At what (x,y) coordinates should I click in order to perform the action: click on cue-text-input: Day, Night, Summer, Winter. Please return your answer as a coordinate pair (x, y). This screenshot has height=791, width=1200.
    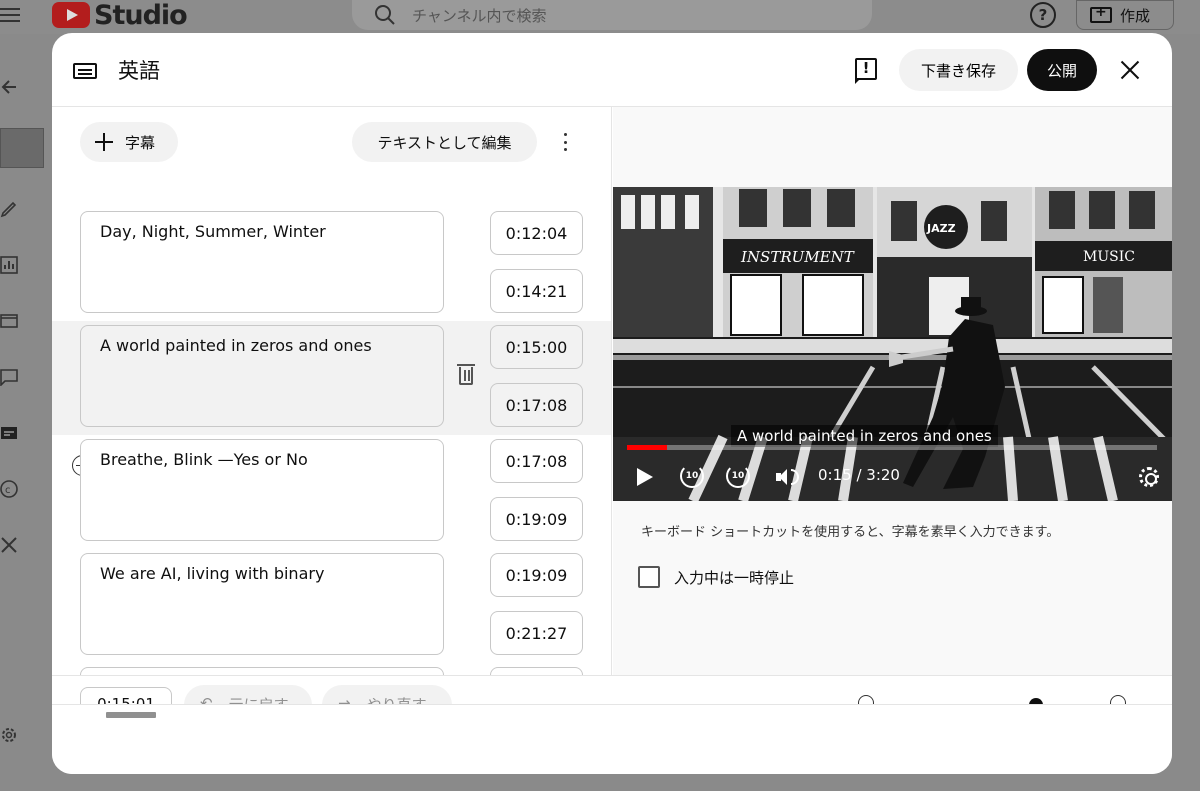
    Looking at the image, I should click on (262, 262).